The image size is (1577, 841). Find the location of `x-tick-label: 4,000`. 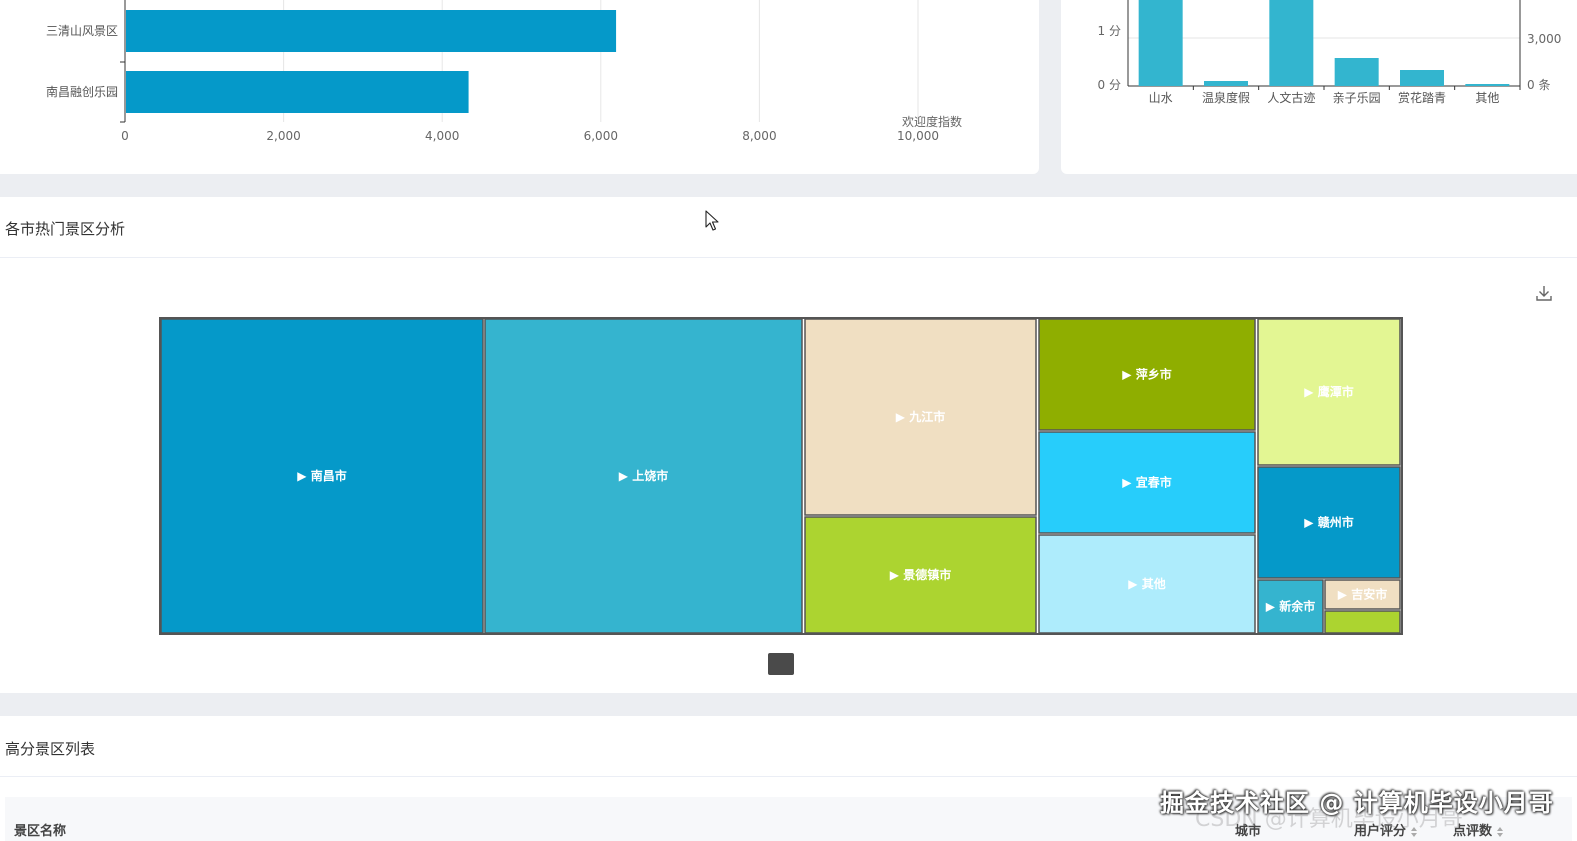

x-tick-label: 4,000 is located at coordinates (442, 136).